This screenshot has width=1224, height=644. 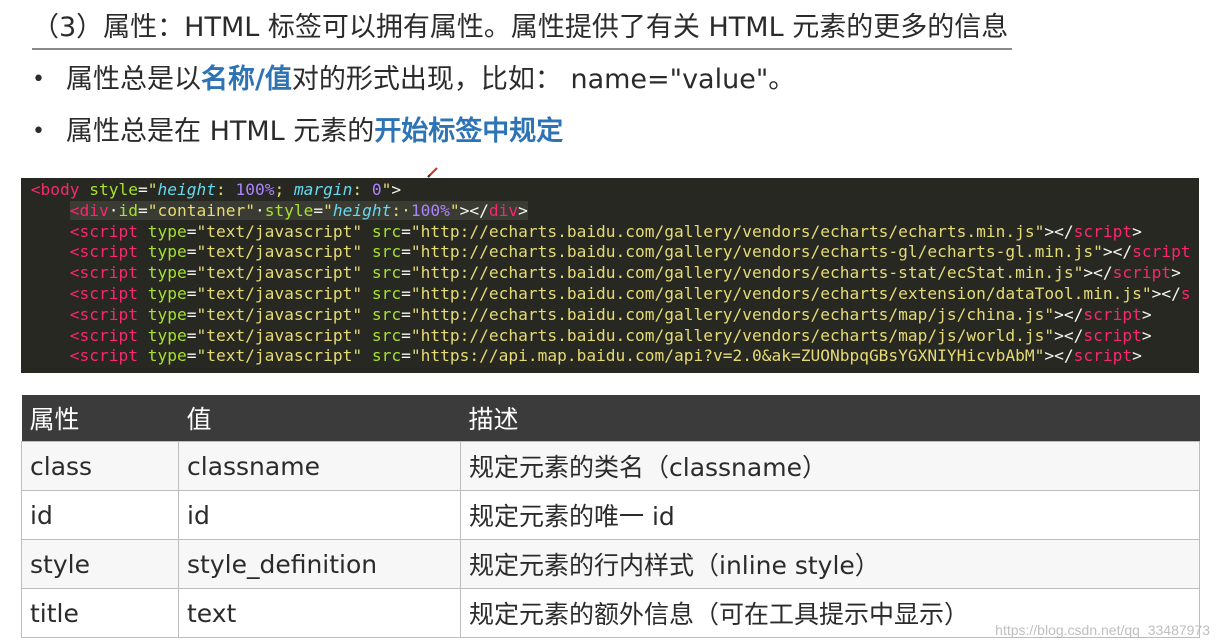 I want to click on table-row: id id 规定元素的唯一 id, so click(x=610, y=515).